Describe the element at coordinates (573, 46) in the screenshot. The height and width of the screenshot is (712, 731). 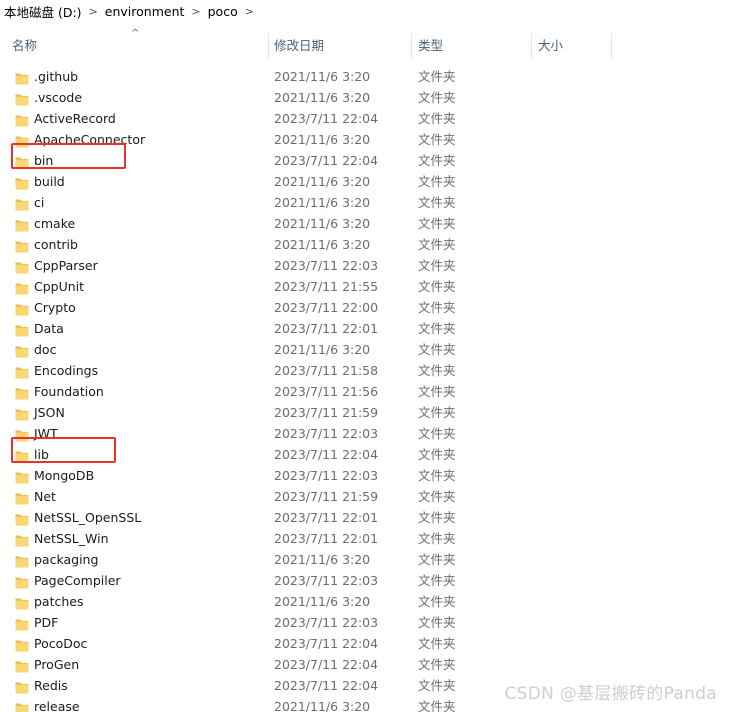
I see `column-header-size: 大小` at that location.